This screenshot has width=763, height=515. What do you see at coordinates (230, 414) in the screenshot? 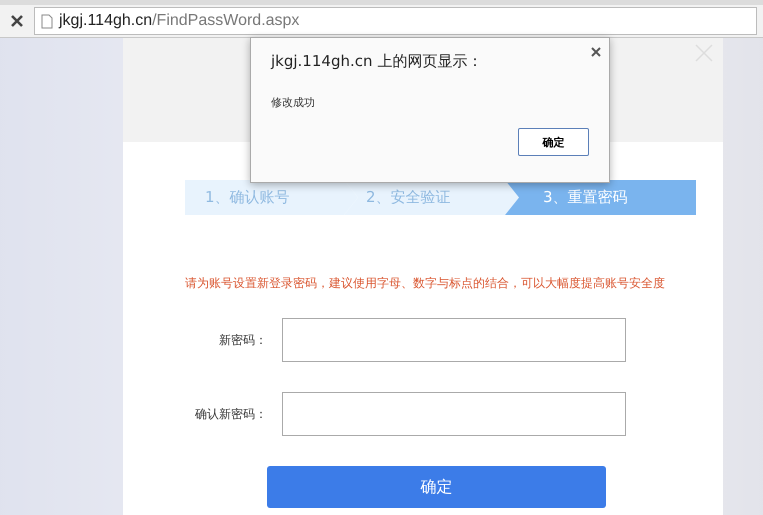
I see `field-label: 确认新密码：` at bounding box center [230, 414].